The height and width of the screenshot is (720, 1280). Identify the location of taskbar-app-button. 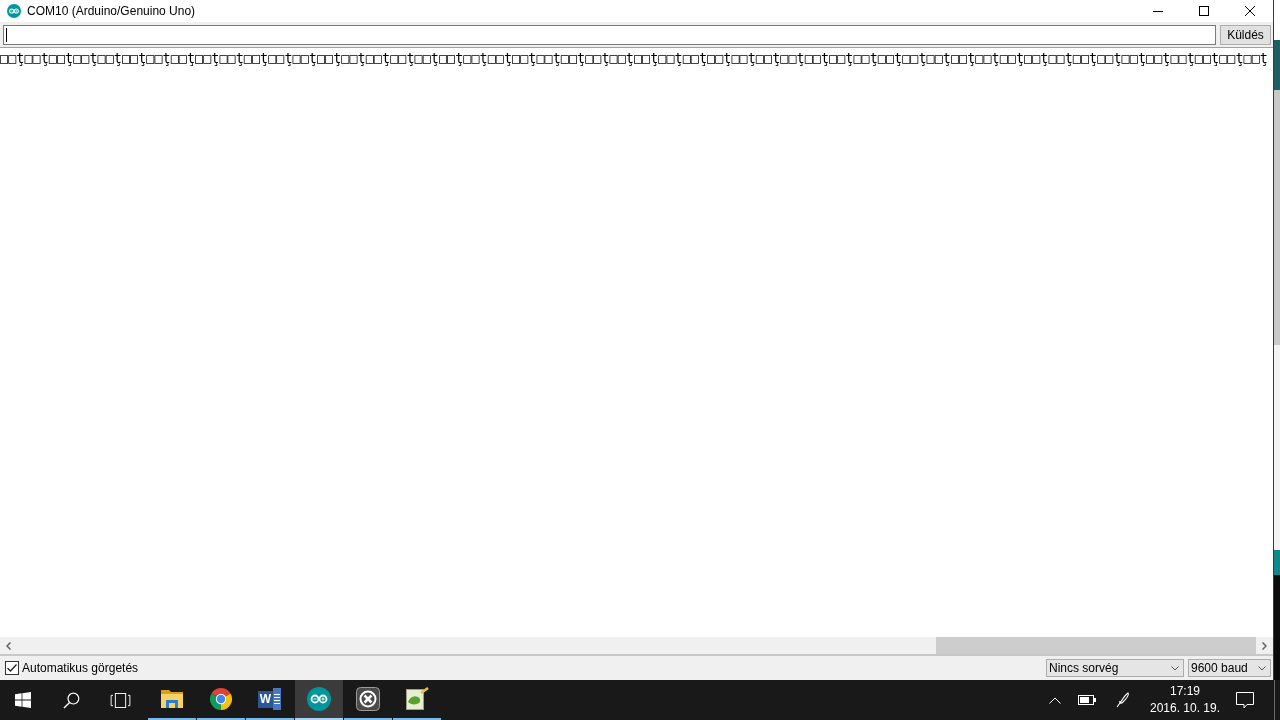
(319, 700).